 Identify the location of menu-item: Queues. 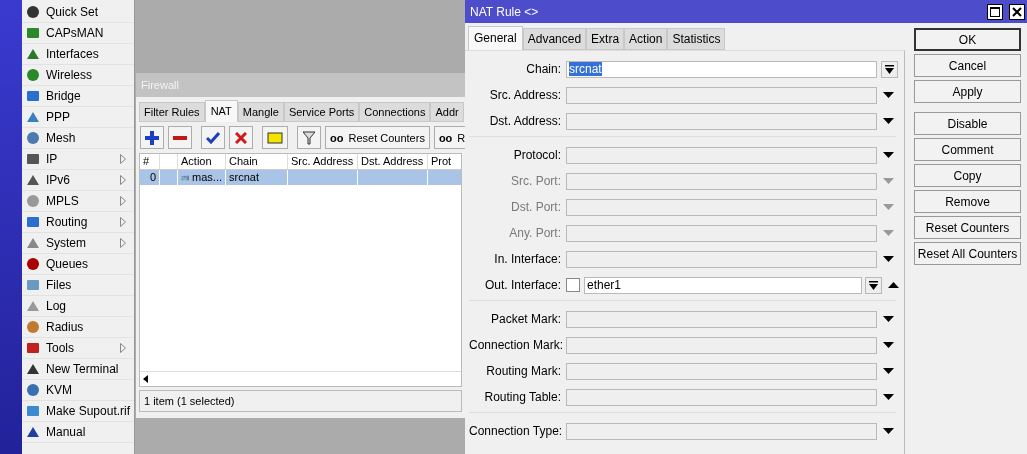
(78, 264).